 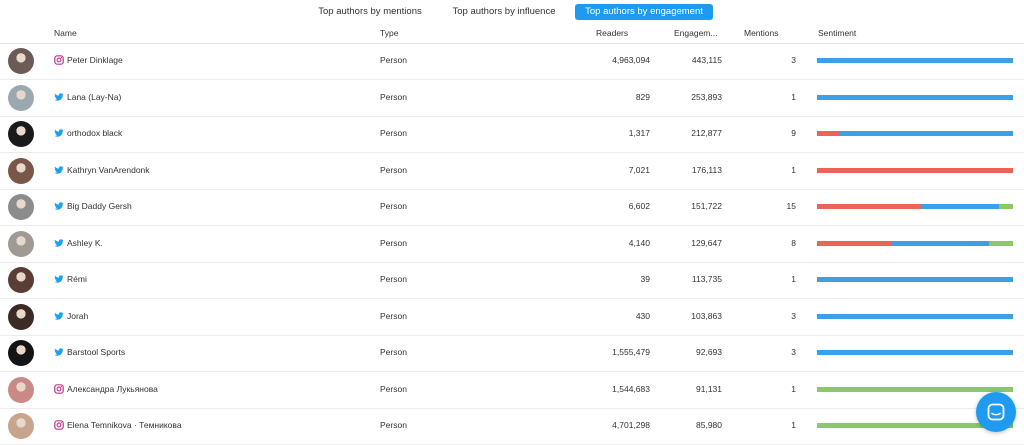 I want to click on author-name: Barstool Sports, so click(x=96, y=352).